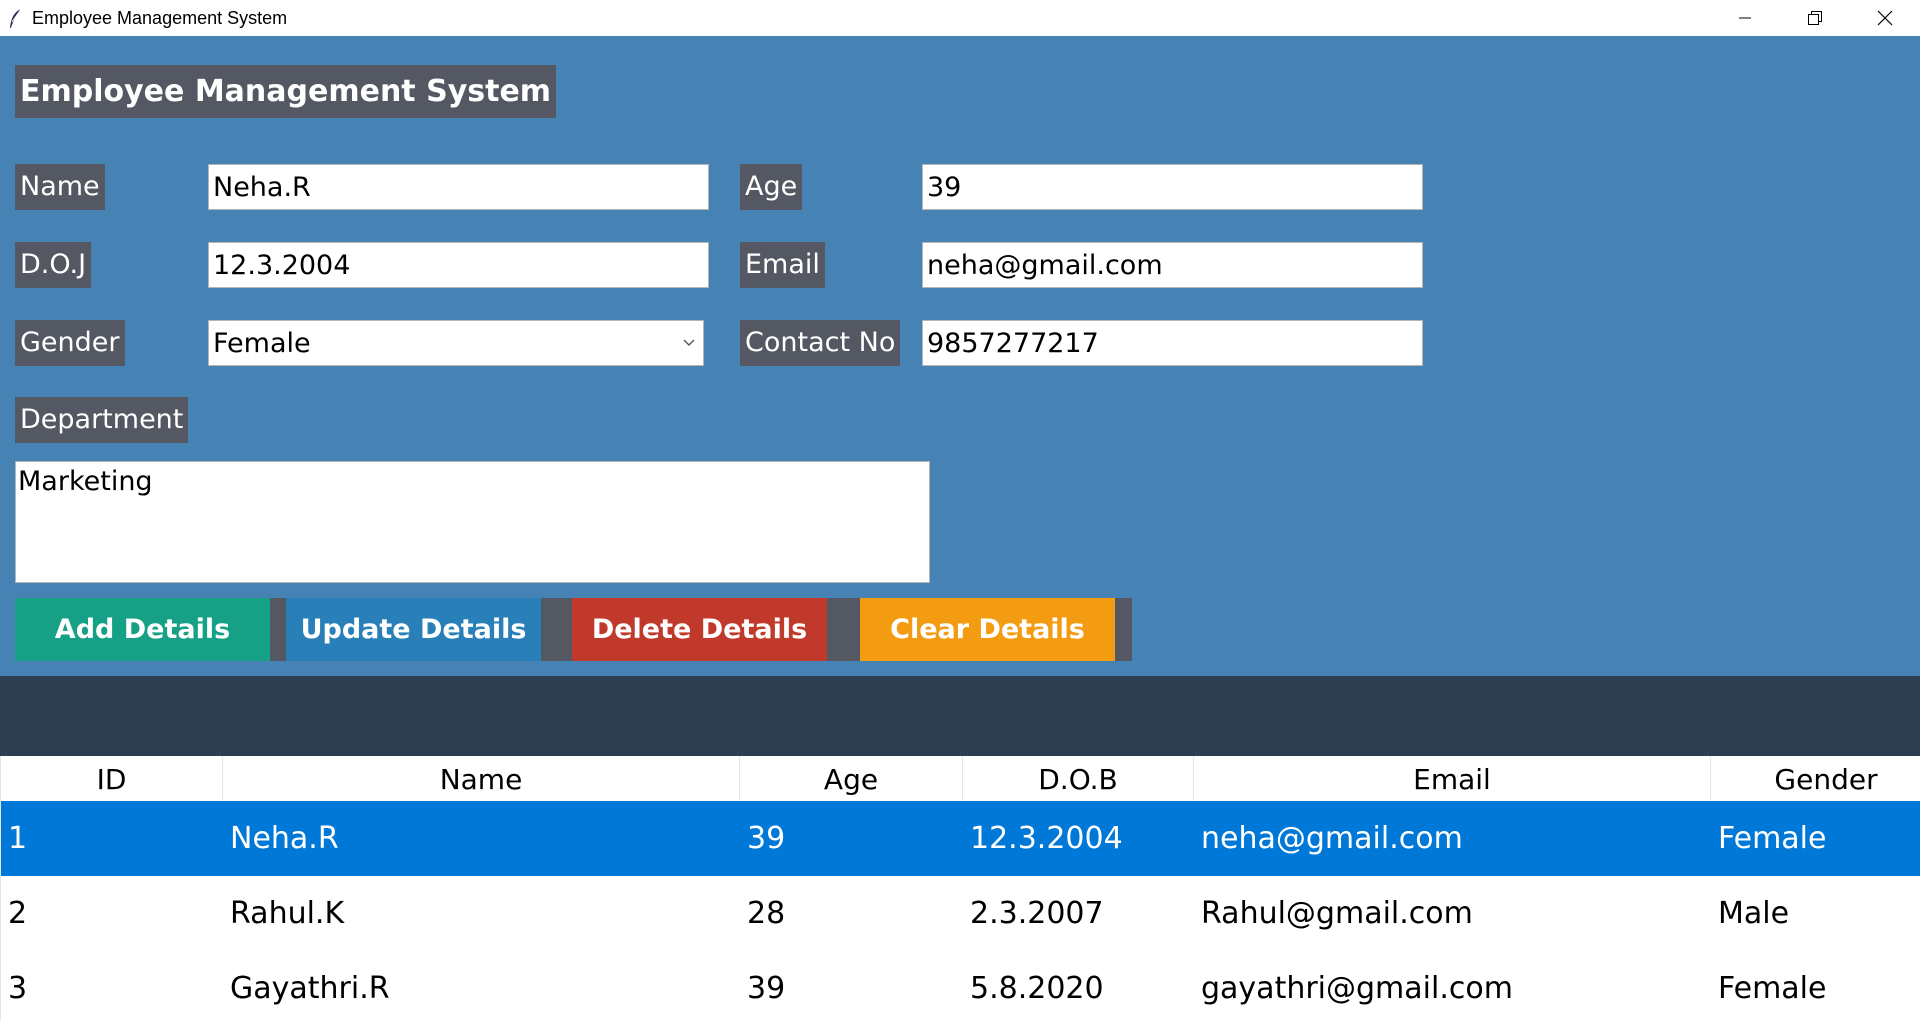  I want to click on doj-label: D.O.J, so click(53, 265).